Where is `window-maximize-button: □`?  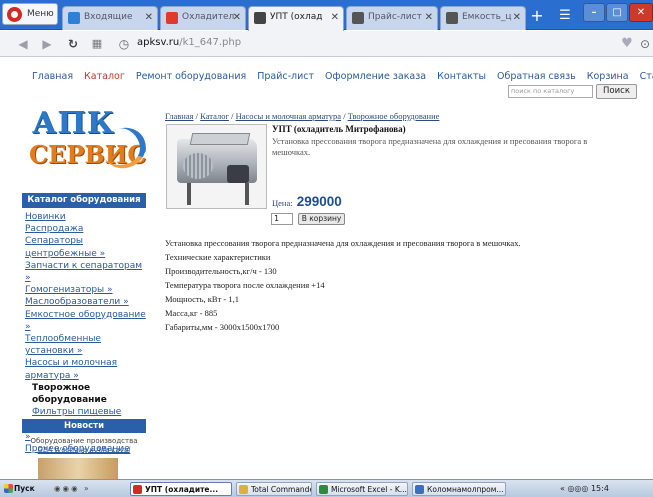
window-maximize-button: □ is located at coordinates (617, 12).